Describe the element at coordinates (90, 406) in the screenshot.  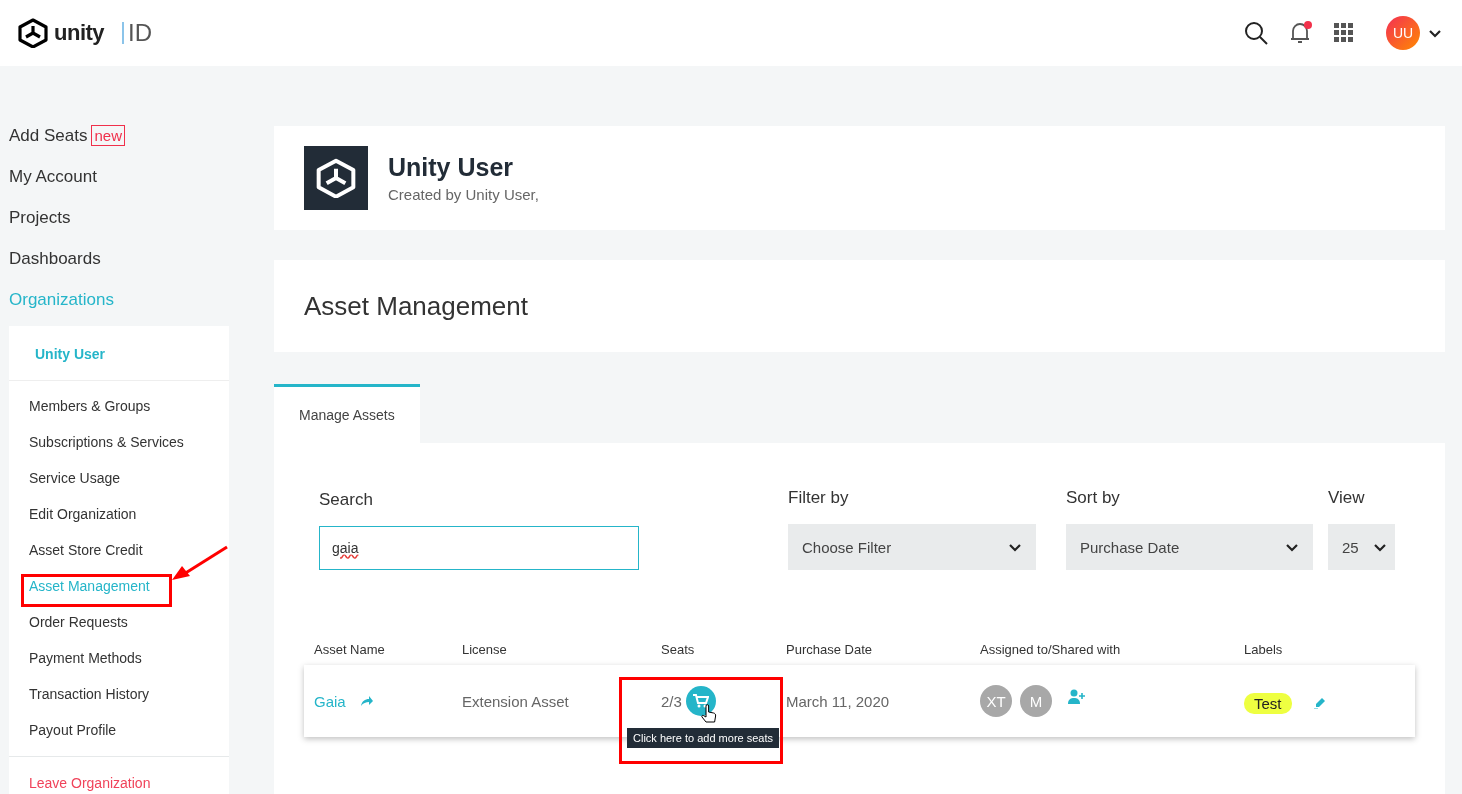
I see `org-menu-link: Members & Groups` at that location.